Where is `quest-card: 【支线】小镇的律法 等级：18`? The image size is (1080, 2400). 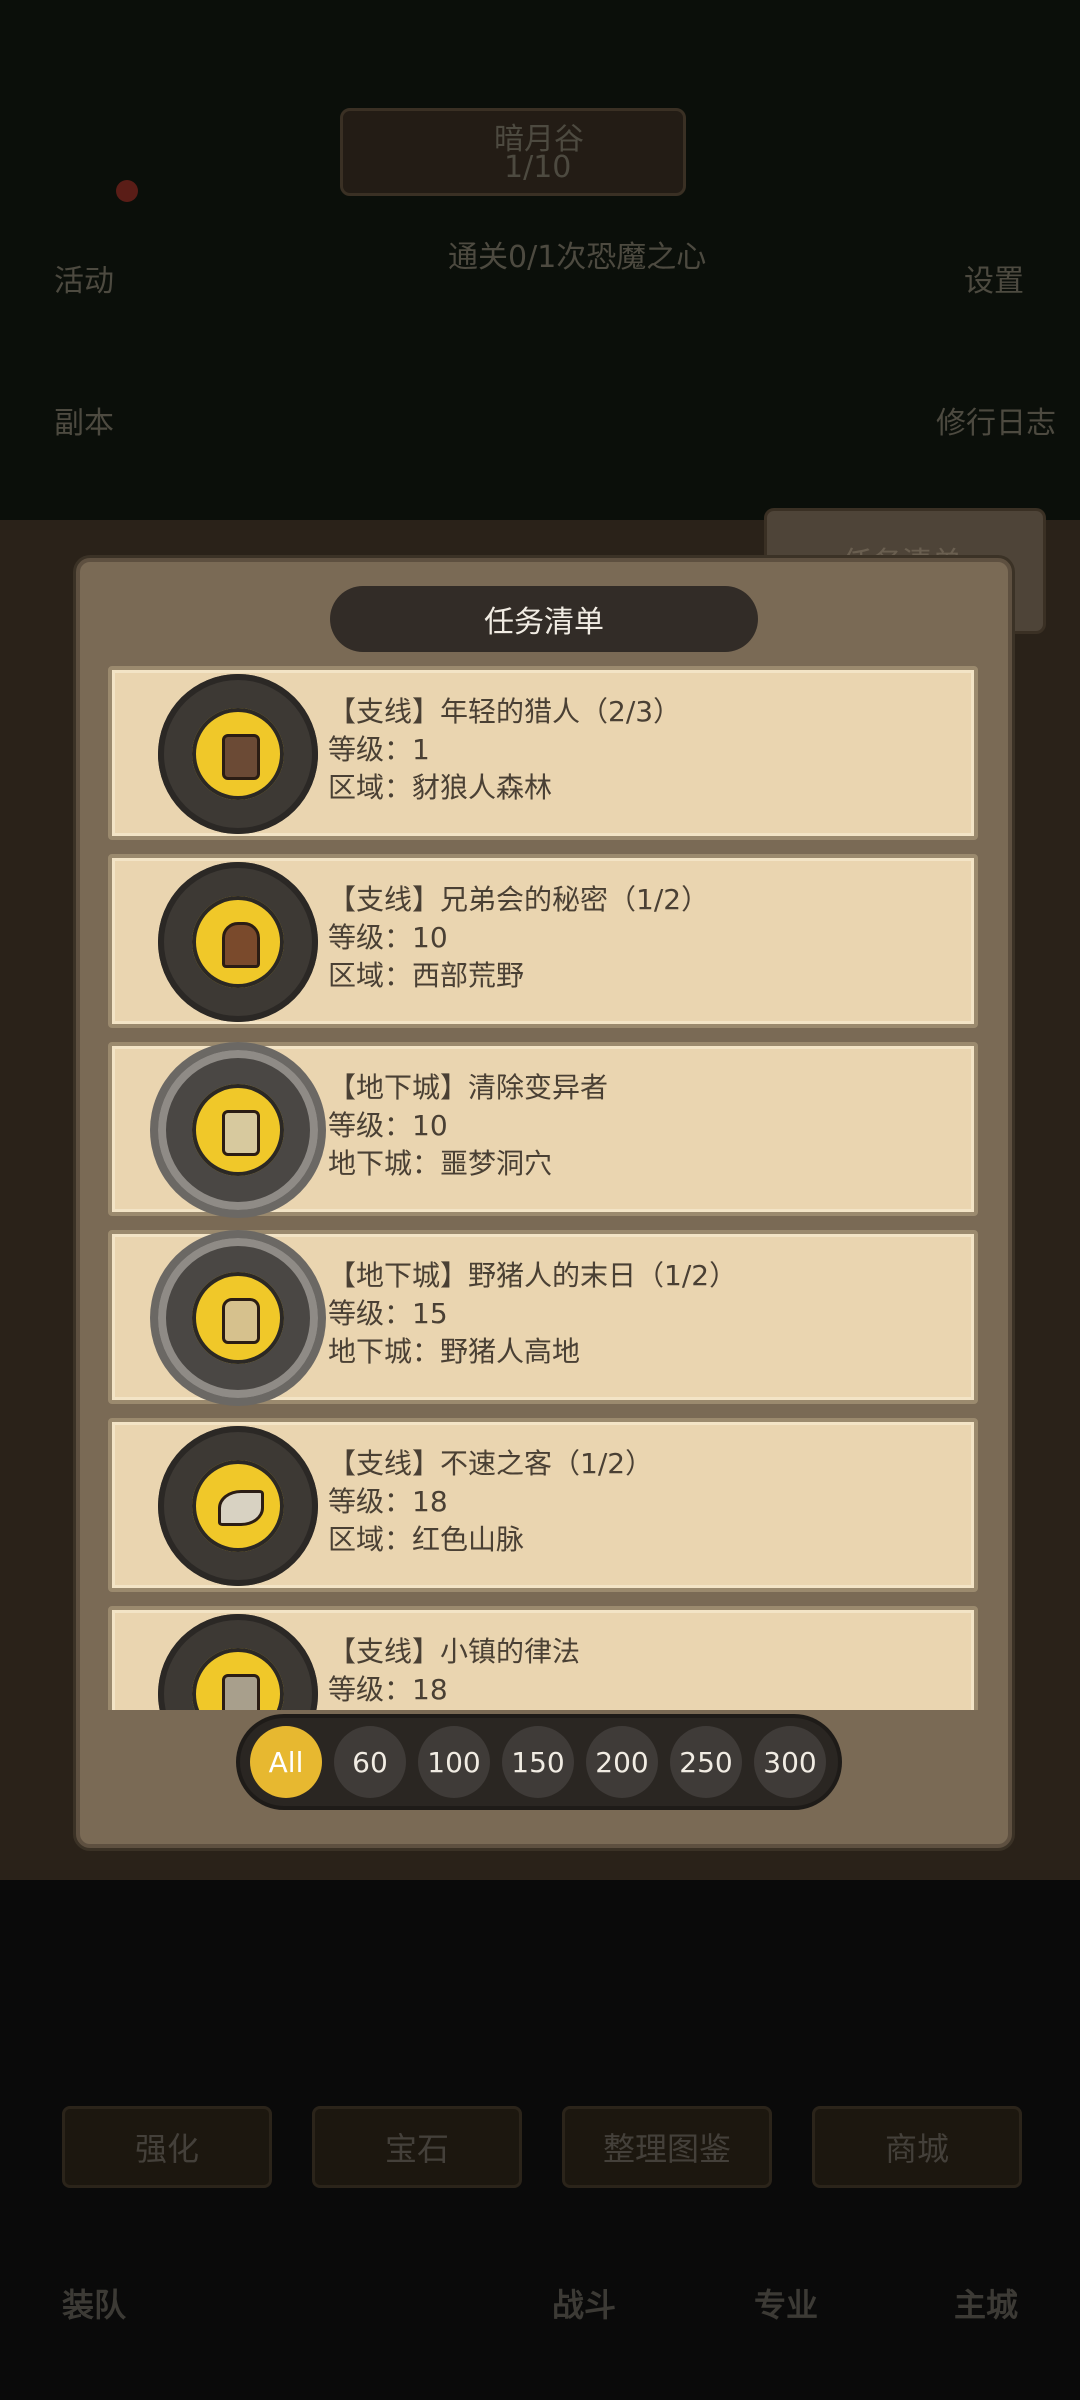 quest-card: 【支线】小镇的律法 等级：18 is located at coordinates (543, 1658).